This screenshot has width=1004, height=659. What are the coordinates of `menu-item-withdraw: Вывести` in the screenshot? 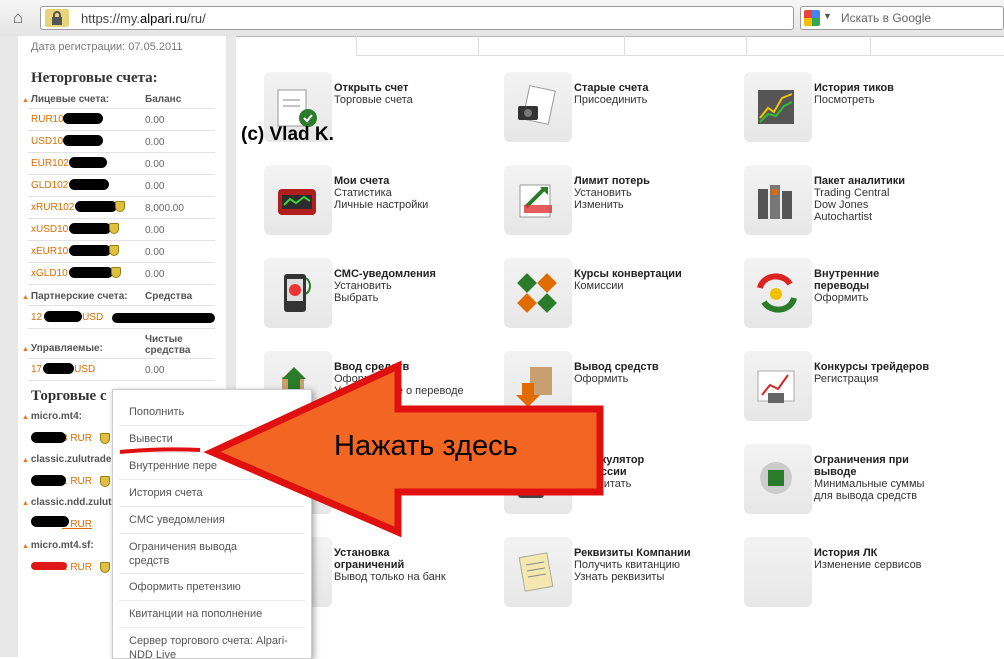 It's located at (217, 439).